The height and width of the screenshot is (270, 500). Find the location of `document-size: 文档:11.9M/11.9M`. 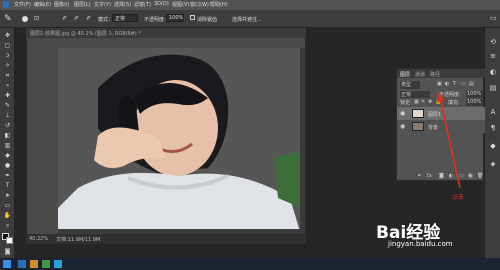

document-size: 文档:11.9M/11.9M is located at coordinates (78, 240).